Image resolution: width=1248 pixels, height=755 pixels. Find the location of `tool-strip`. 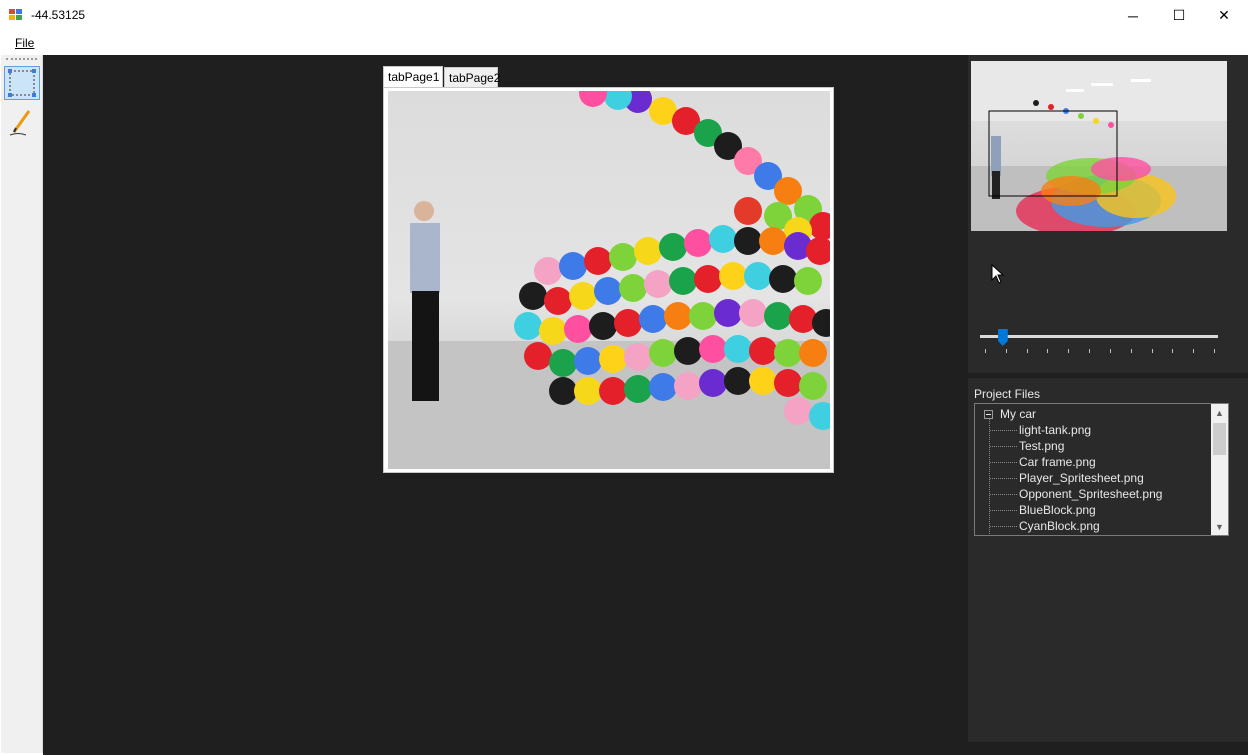

tool-strip is located at coordinates (22, 404).